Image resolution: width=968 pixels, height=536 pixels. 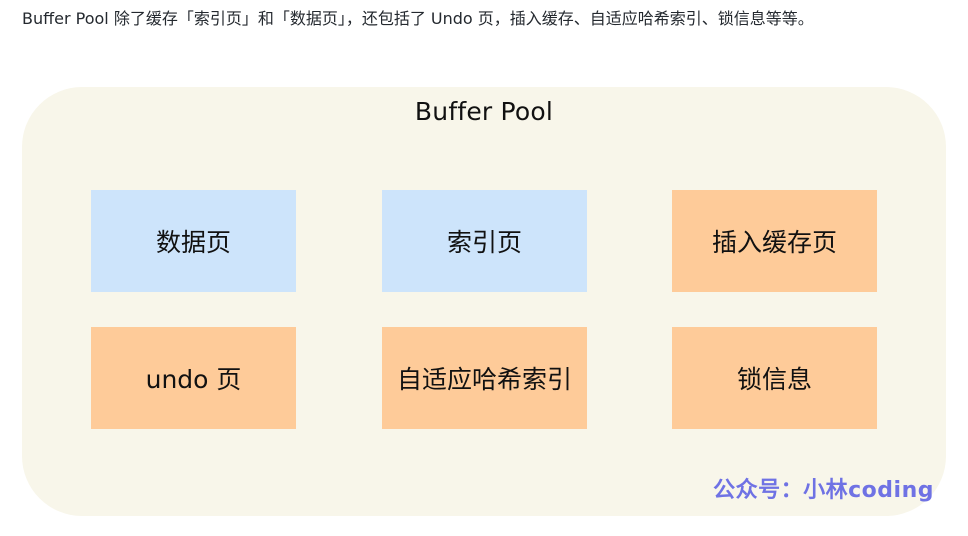 I want to click on data-page-box: 数据页, so click(x=193, y=241).